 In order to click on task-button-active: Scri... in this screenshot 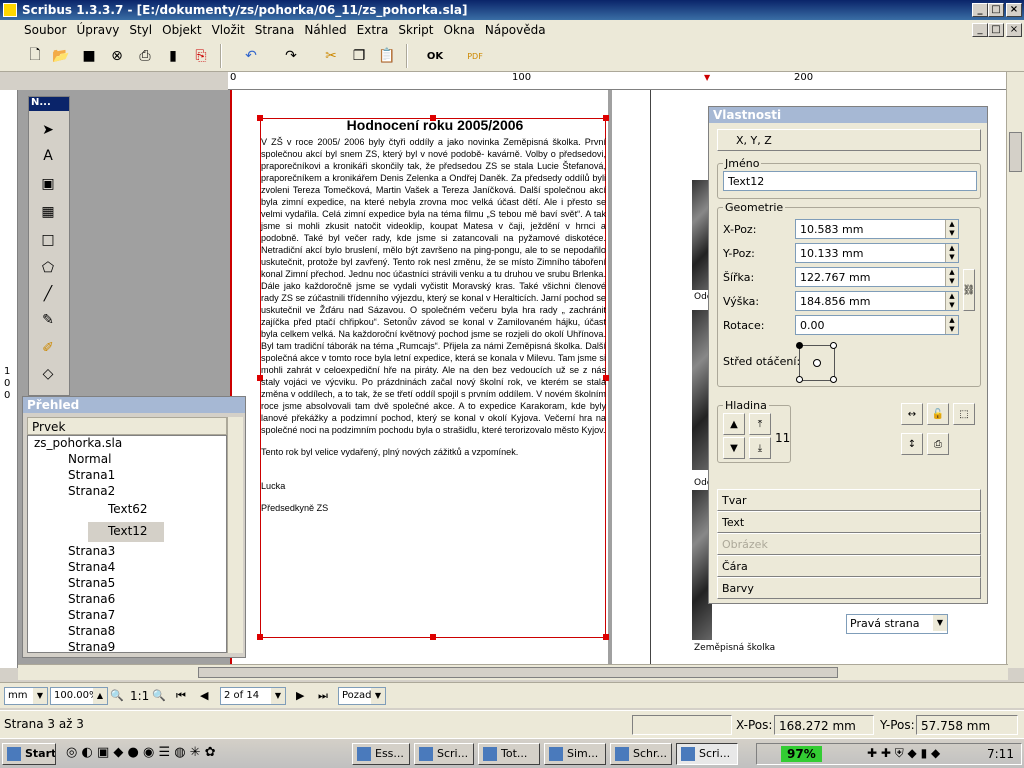, I will do `click(707, 754)`.